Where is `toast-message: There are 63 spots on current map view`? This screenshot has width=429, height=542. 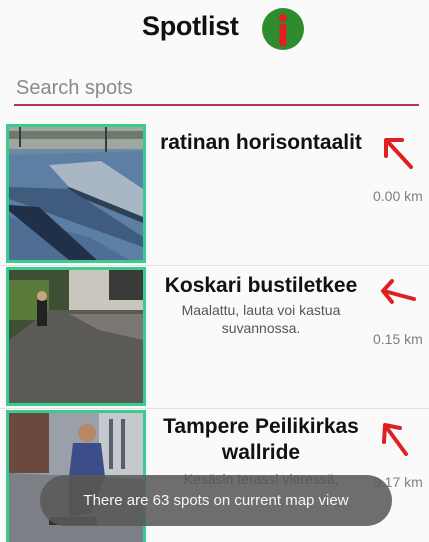 toast-message: There are 63 spots on current map view is located at coordinates (216, 500).